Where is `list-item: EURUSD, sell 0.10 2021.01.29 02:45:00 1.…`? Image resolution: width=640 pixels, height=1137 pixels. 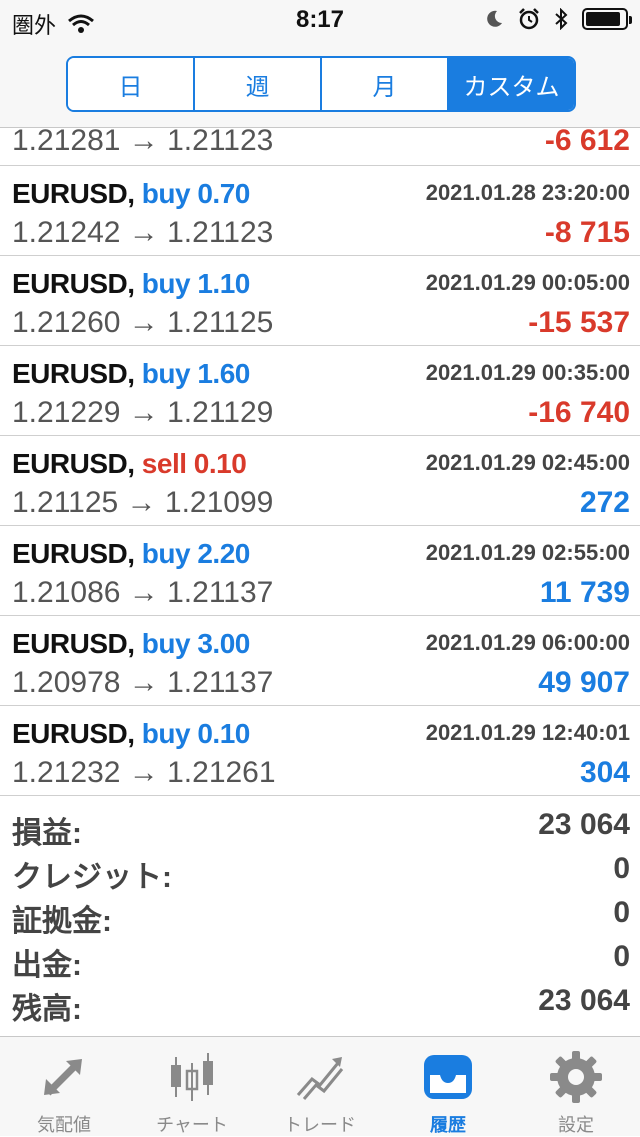
list-item: EURUSD, sell 0.10 2021.01.29 02:45:00 1.… is located at coordinates (320, 481).